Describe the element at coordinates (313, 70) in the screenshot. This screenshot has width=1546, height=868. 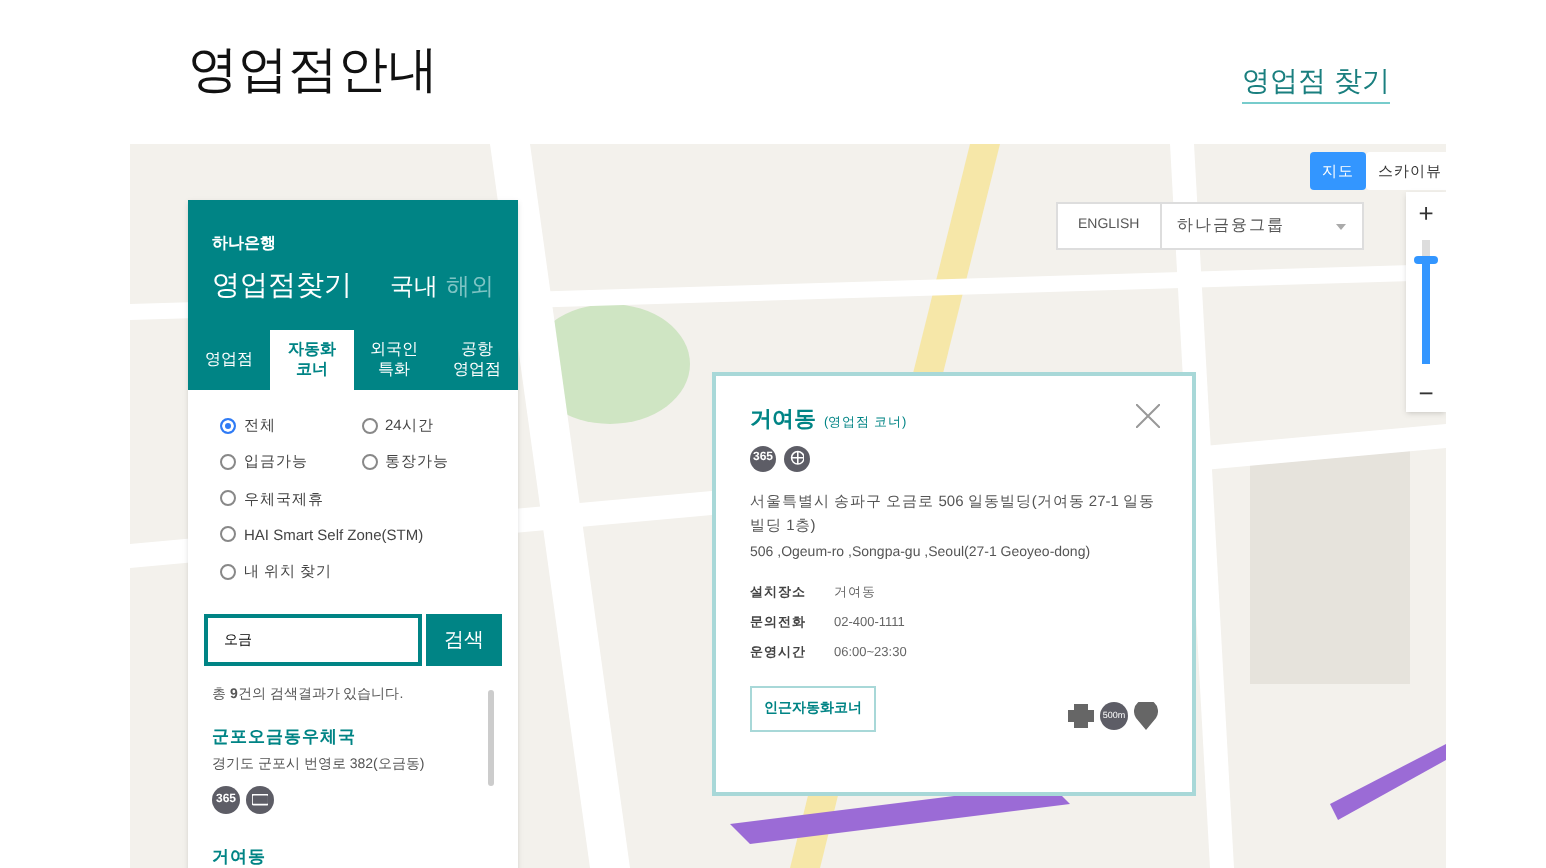
I see `page-title: 영업점안내` at that location.